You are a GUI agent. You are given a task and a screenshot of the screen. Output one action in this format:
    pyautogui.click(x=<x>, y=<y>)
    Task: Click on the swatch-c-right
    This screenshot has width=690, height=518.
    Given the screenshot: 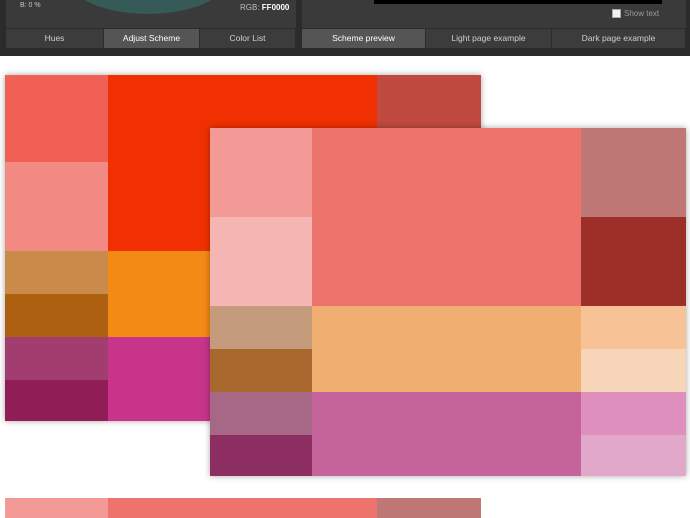 What is the action you would take?
    pyautogui.click(x=429, y=508)
    